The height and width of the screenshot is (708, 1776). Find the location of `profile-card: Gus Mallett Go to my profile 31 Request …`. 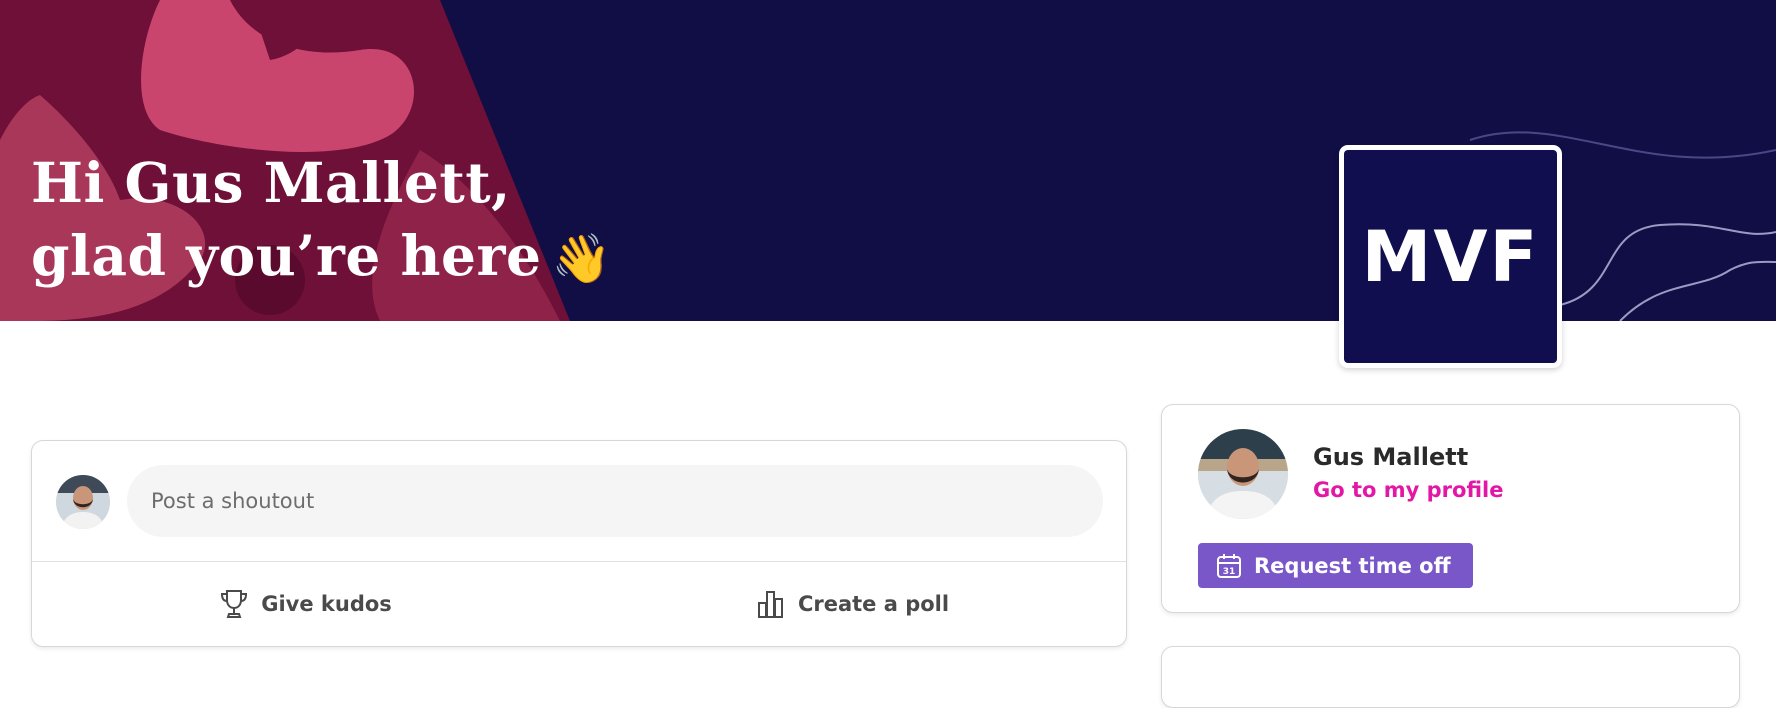

profile-card: Gus Mallett Go to my profile 31 Request … is located at coordinates (1450, 508).